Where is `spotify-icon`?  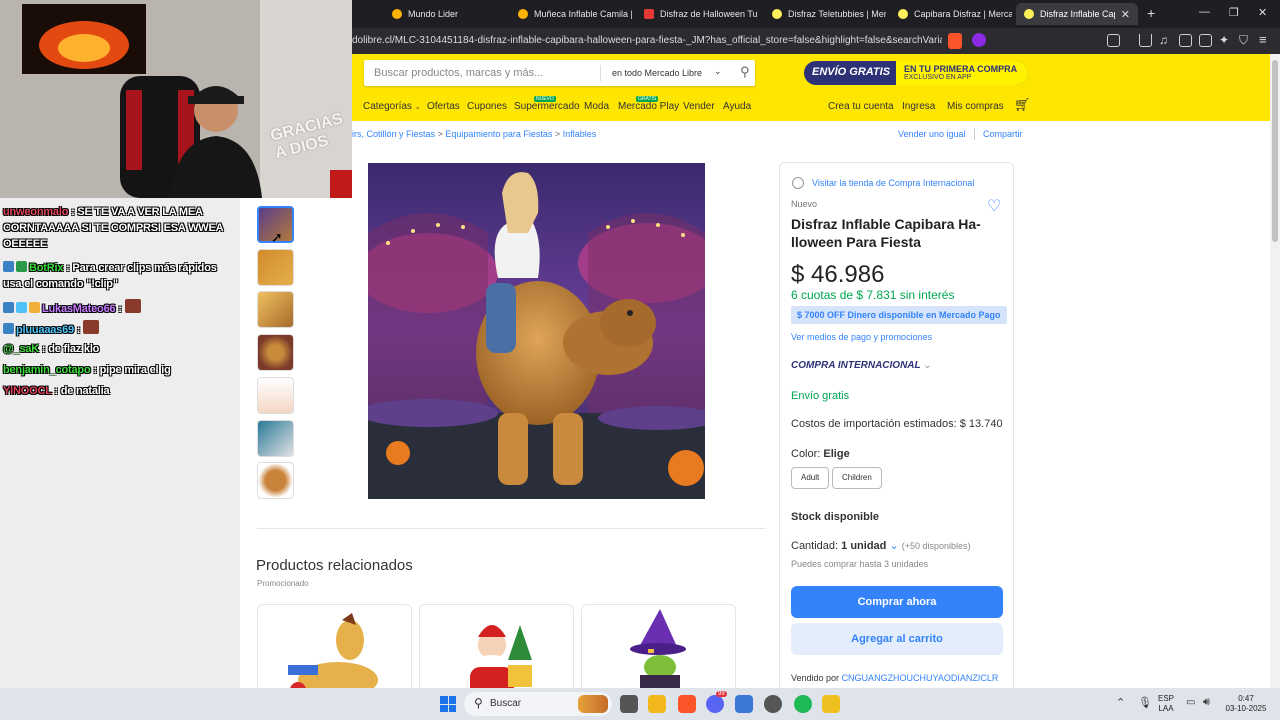 spotify-icon is located at coordinates (803, 704).